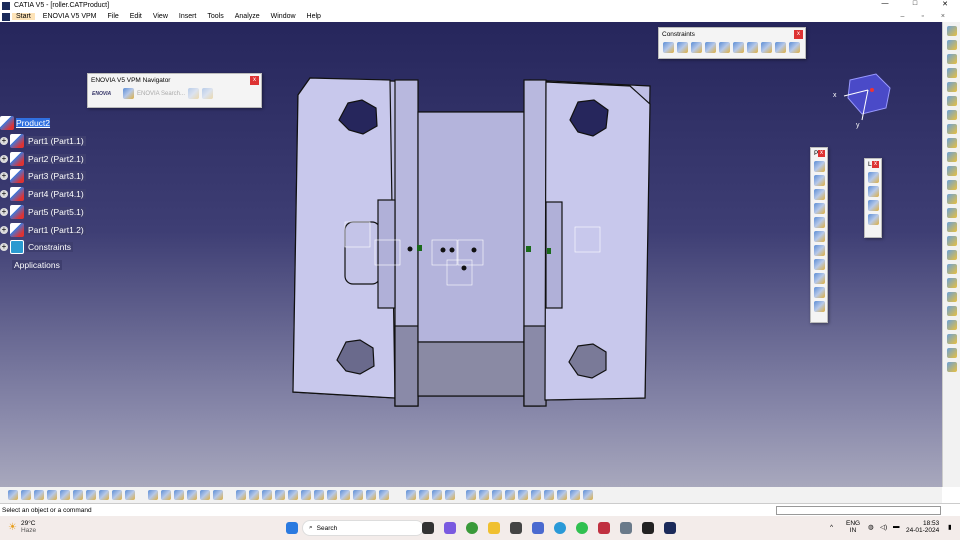 The width and height of the screenshot is (960, 540). Describe the element at coordinates (798, 34) in the screenshot. I see `panel-close-button: x` at that location.